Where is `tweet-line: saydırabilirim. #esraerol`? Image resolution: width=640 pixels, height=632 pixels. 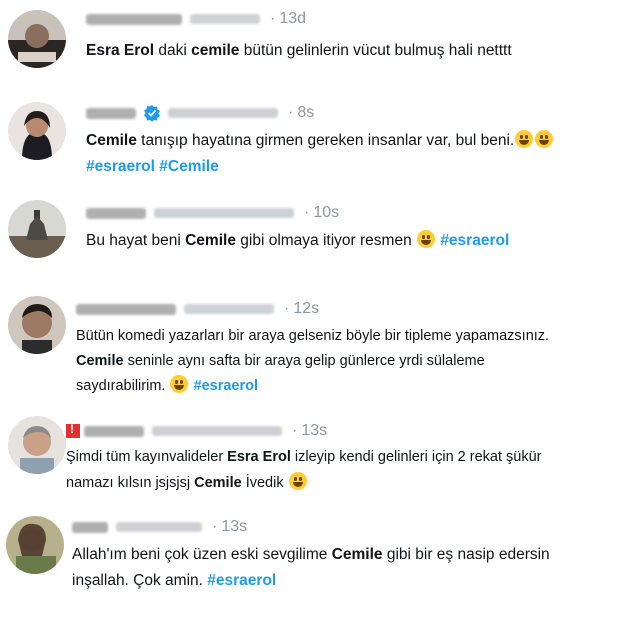
tweet-line: saydırabilirim. #esraerol is located at coordinates (312, 386).